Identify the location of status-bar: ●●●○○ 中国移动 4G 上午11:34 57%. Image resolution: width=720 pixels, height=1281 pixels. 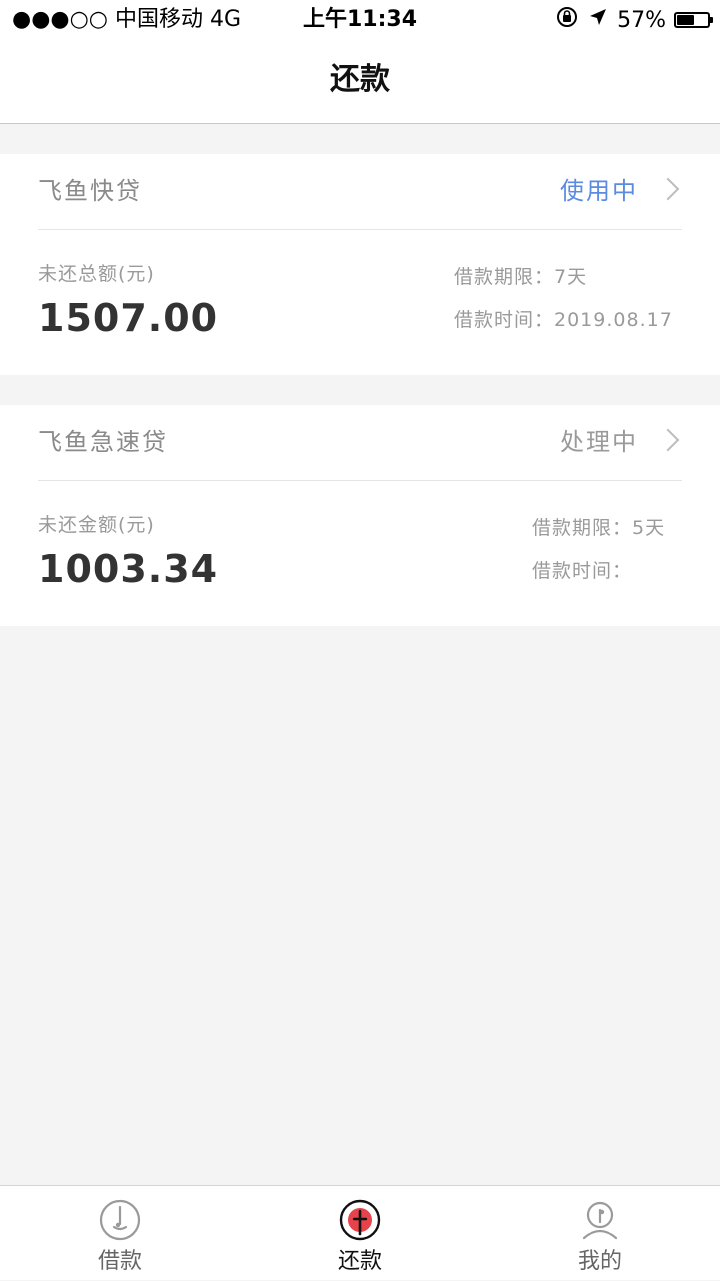
(360, 20).